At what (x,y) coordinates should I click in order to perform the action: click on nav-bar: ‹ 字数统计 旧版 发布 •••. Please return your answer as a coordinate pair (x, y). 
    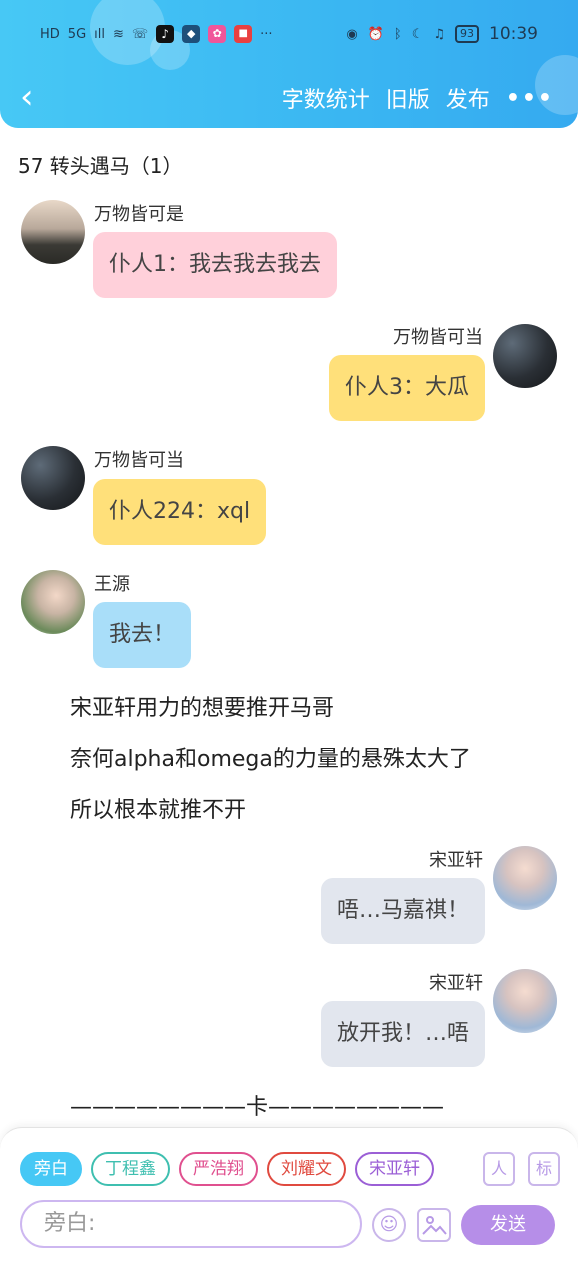
    Looking at the image, I should click on (289, 100).